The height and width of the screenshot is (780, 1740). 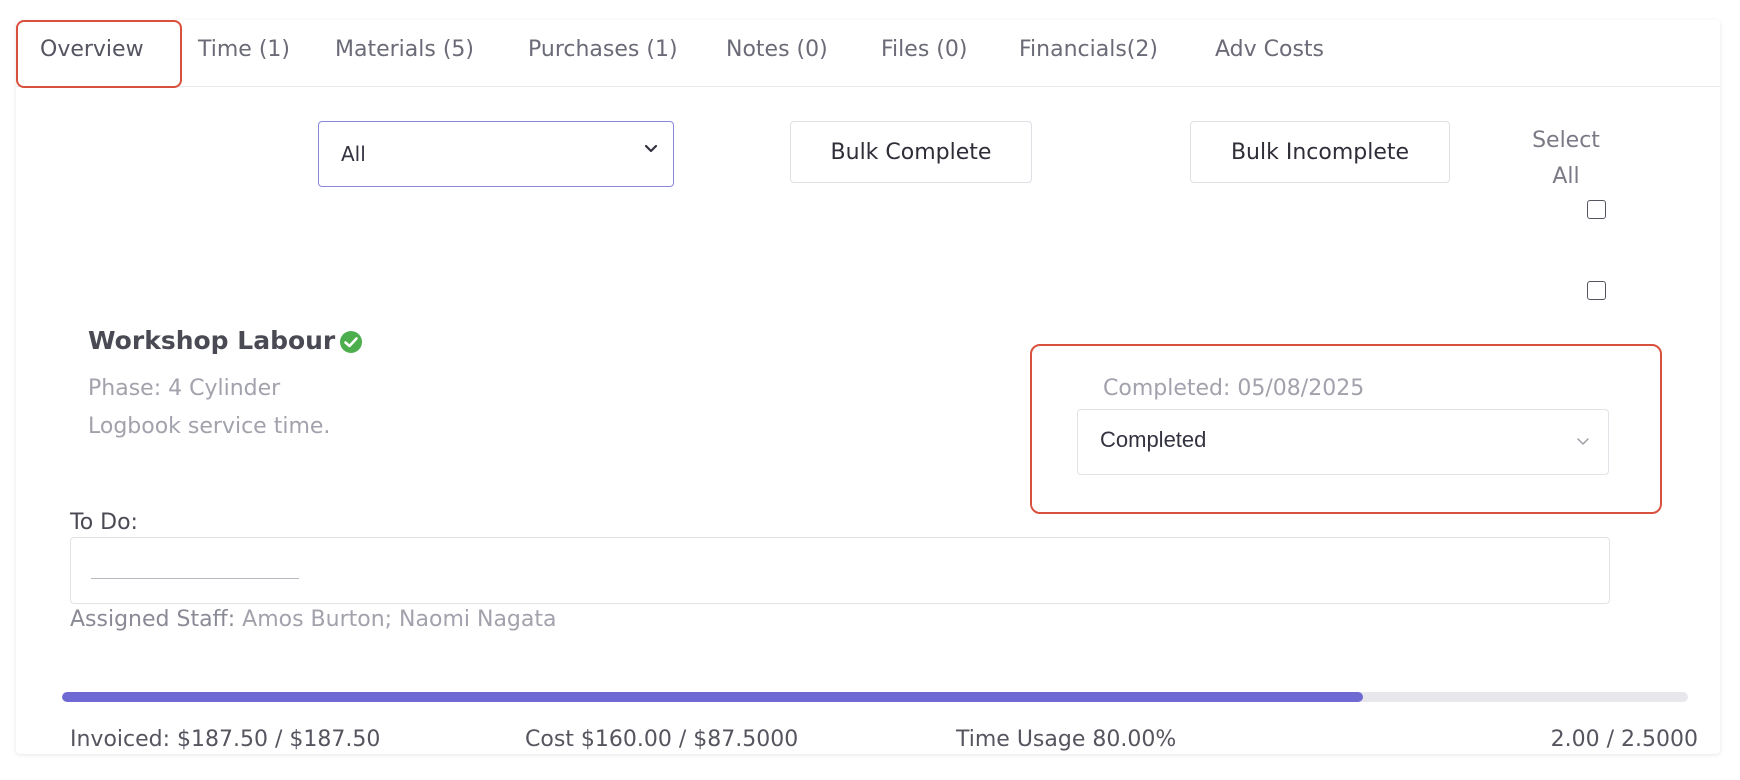 What do you see at coordinates (603, 49) in the screenshot?
I see `tab-purchases: Purchases (1)` at bounding box center [603, 49].